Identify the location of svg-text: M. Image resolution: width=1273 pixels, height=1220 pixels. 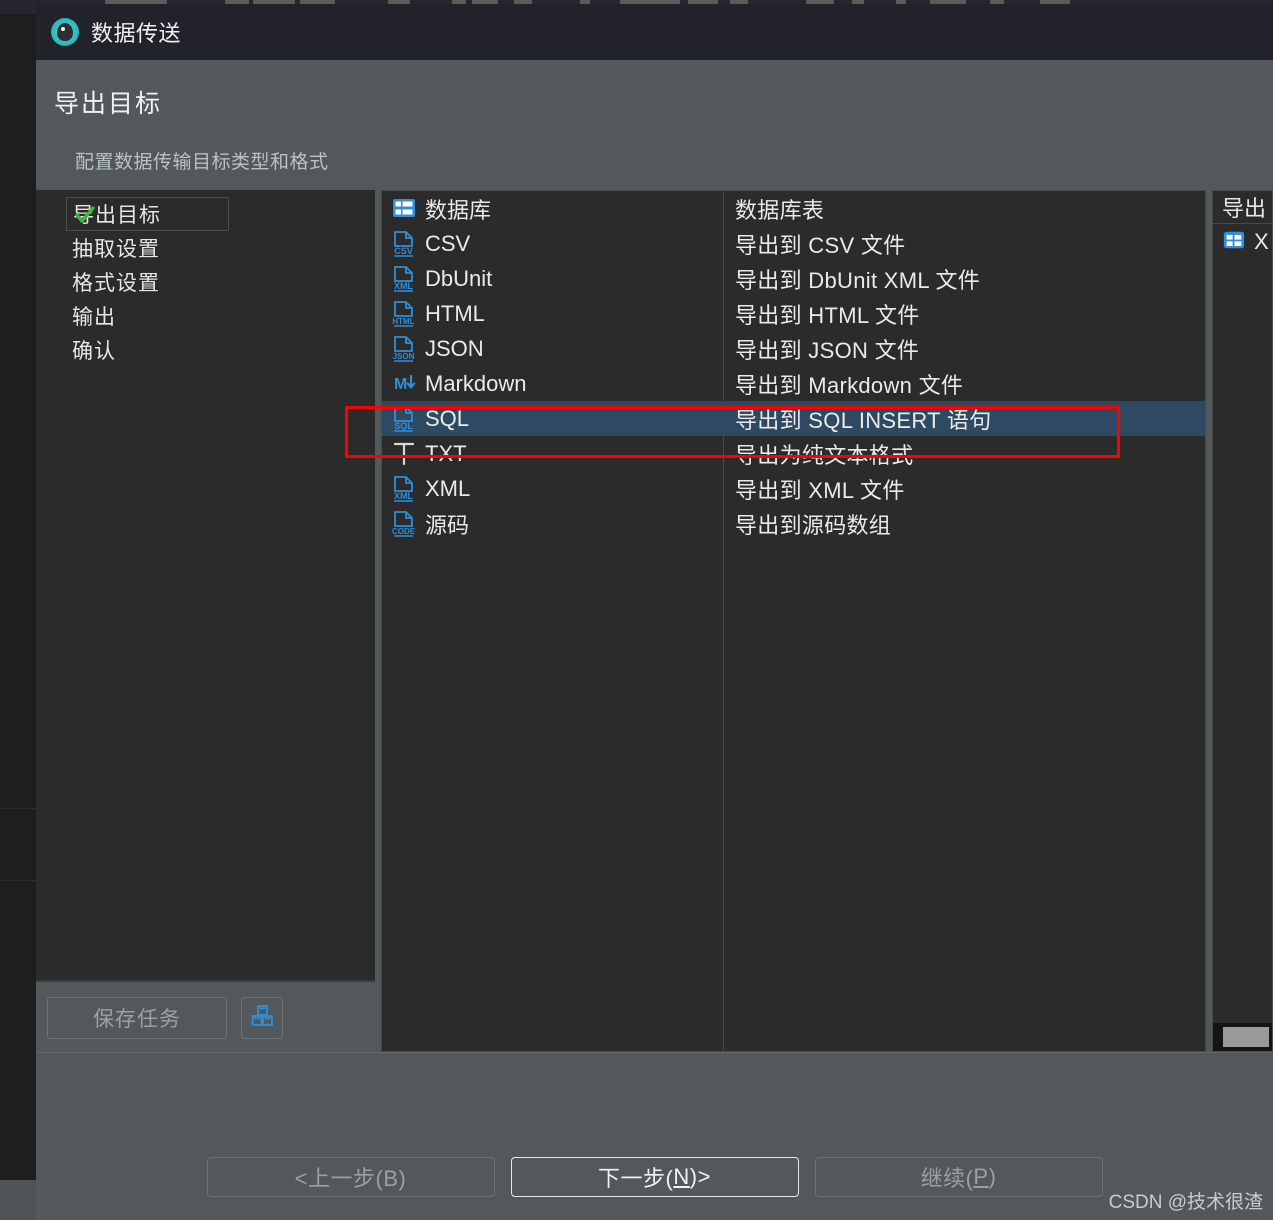
(400, 384).